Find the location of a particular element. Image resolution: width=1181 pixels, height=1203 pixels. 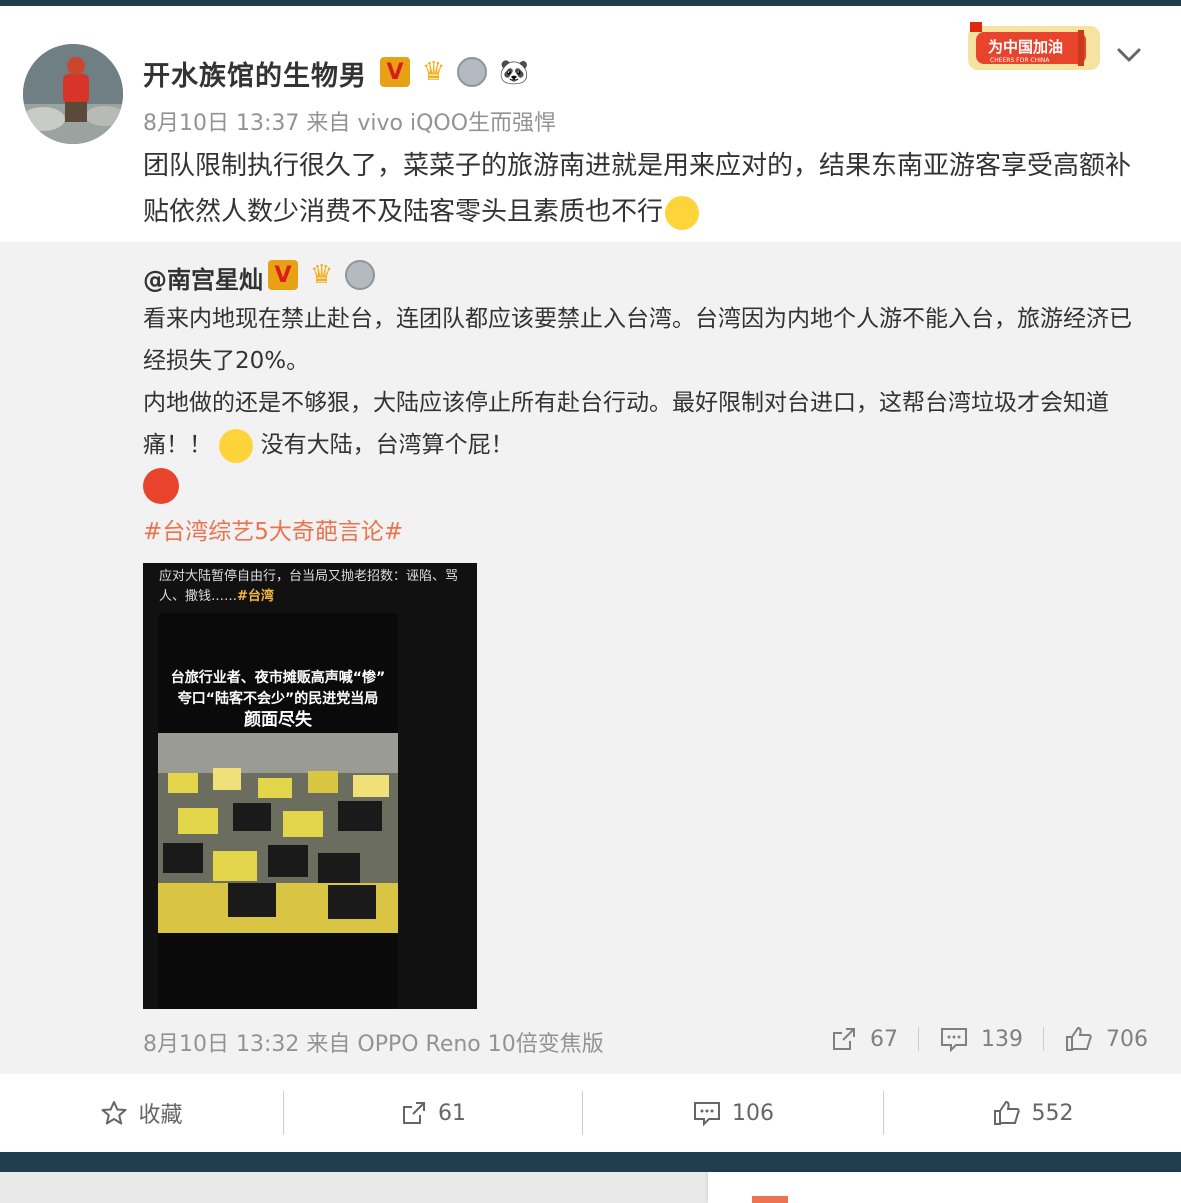

quote-line-2b: 没有大陆，台湾算个屁！ is located at coordinates (387, 445).